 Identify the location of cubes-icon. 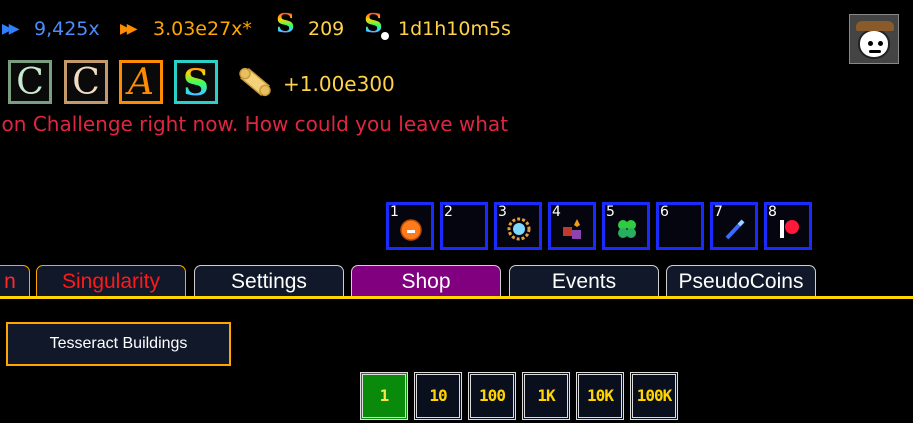
(572, 229).